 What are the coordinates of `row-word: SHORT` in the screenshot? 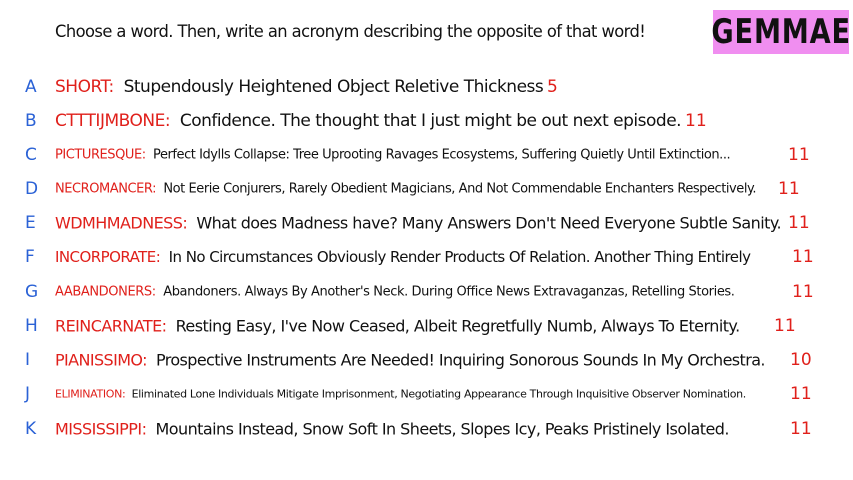 It's located at (82, 87).